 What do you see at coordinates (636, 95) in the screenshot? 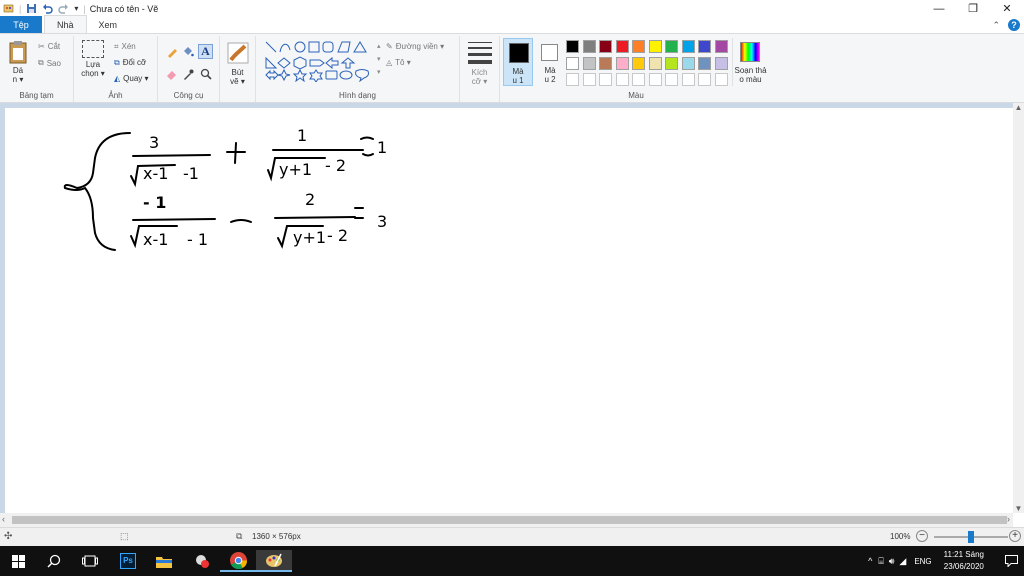
I see `colors-group-label: Màu` at bounding box center [636, 95].